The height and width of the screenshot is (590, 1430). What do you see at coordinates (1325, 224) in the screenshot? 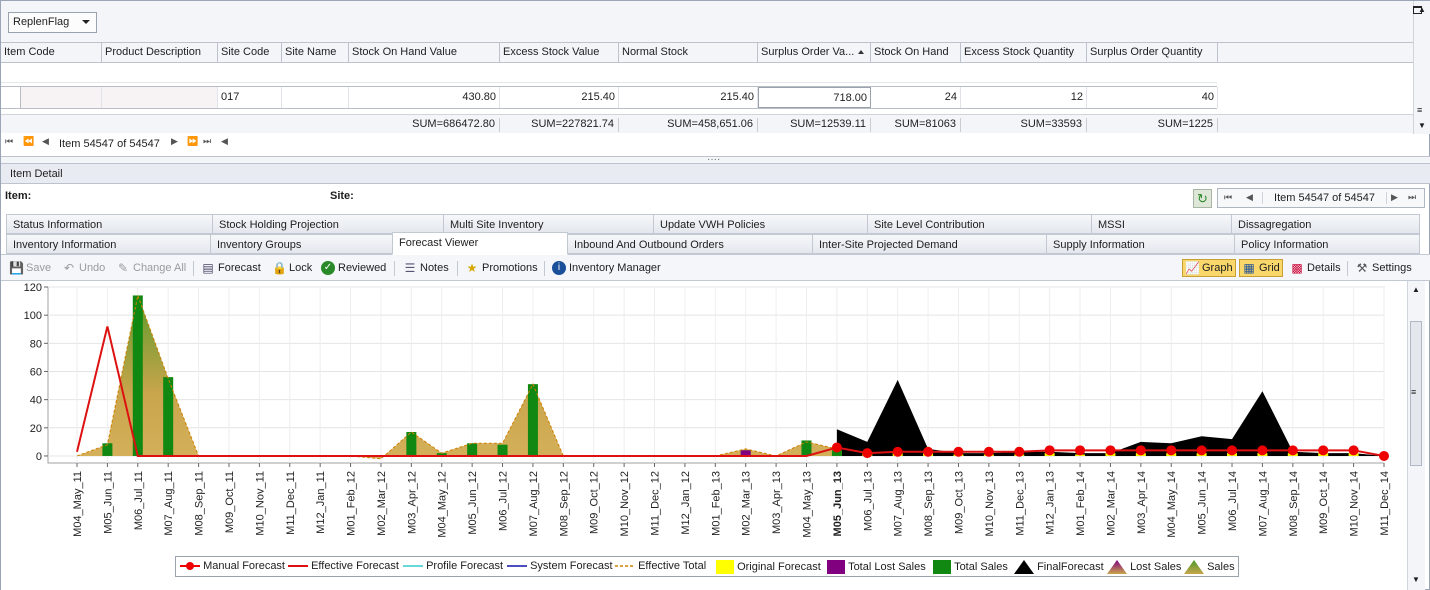
I see `tab-dissagregation: Dissagregation` at bounding box center [1325, 224].